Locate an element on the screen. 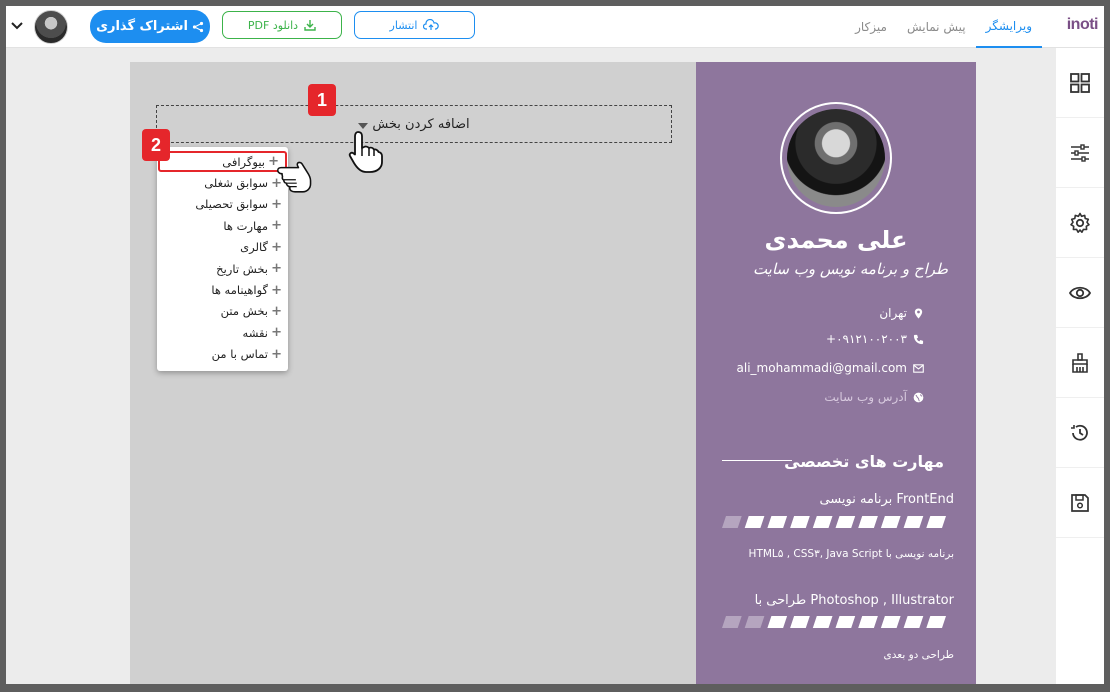  visibility-tool is located at coordinates (1080, 293).